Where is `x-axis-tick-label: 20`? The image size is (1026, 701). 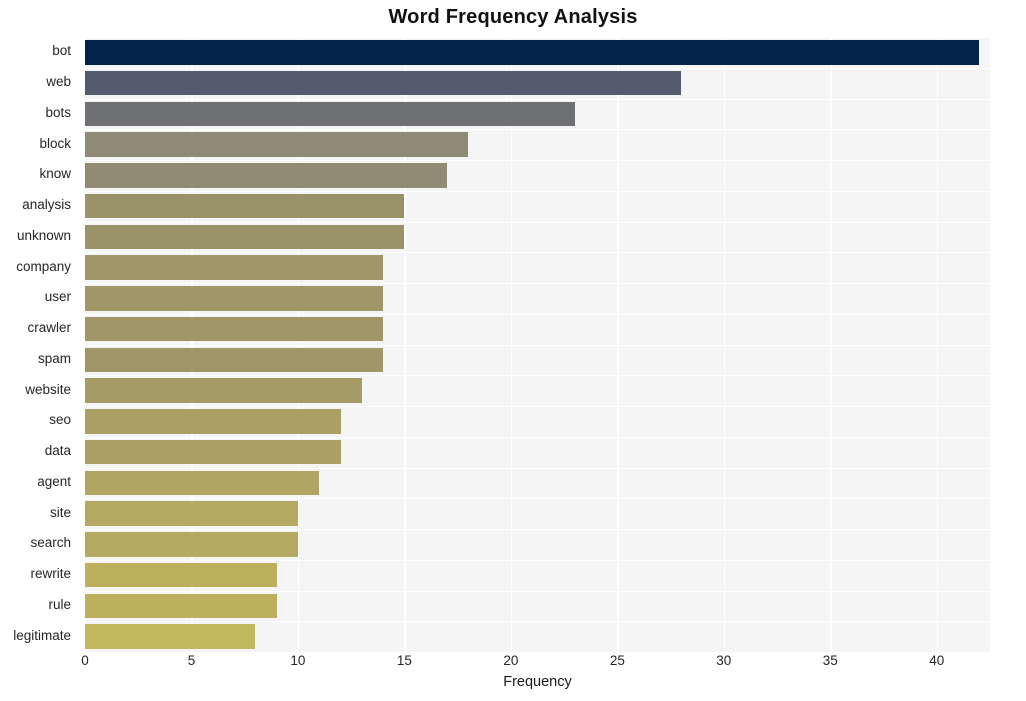
x-axis-tick-label: 20 is located at coordinates (511, 660).